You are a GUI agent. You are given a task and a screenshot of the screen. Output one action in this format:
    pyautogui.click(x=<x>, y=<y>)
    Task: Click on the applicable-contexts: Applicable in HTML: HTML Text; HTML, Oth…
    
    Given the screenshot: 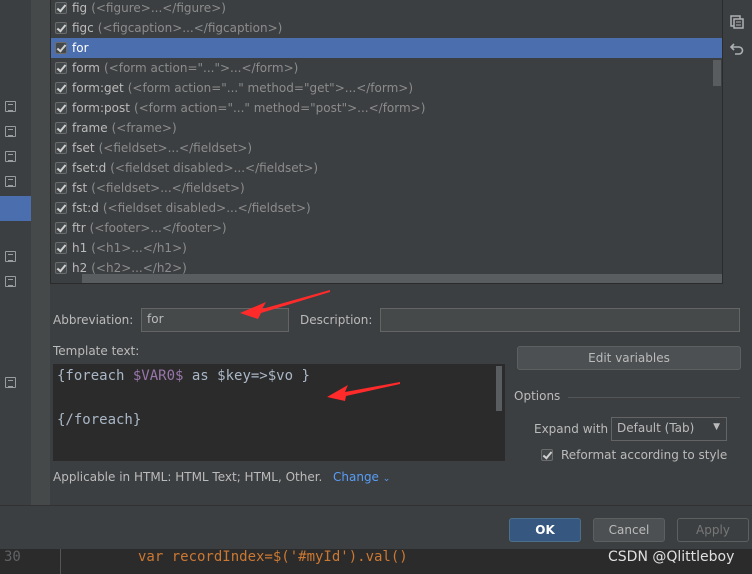 What is the action you would take?
    pyautogui.click(x=188, y=477)
    